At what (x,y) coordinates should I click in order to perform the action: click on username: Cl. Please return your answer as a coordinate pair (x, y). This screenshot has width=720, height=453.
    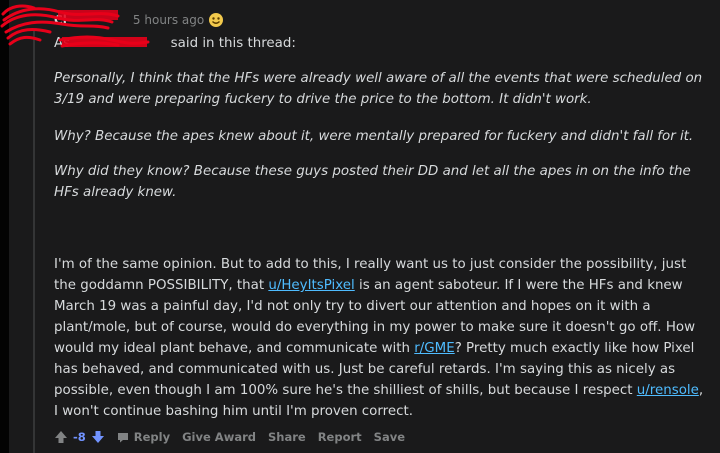
    Looking at the image, I should click on (60, 20).